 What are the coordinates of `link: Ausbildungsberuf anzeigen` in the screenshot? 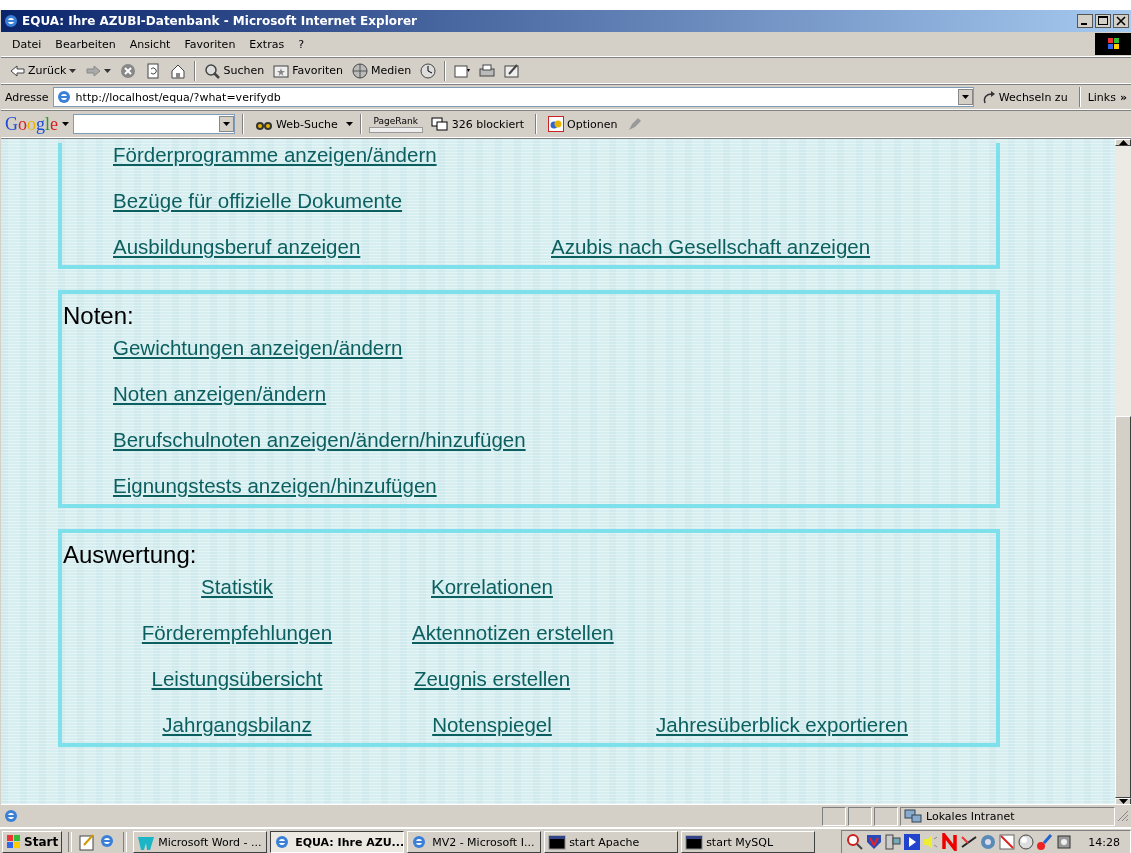 It's located at (237, 246).